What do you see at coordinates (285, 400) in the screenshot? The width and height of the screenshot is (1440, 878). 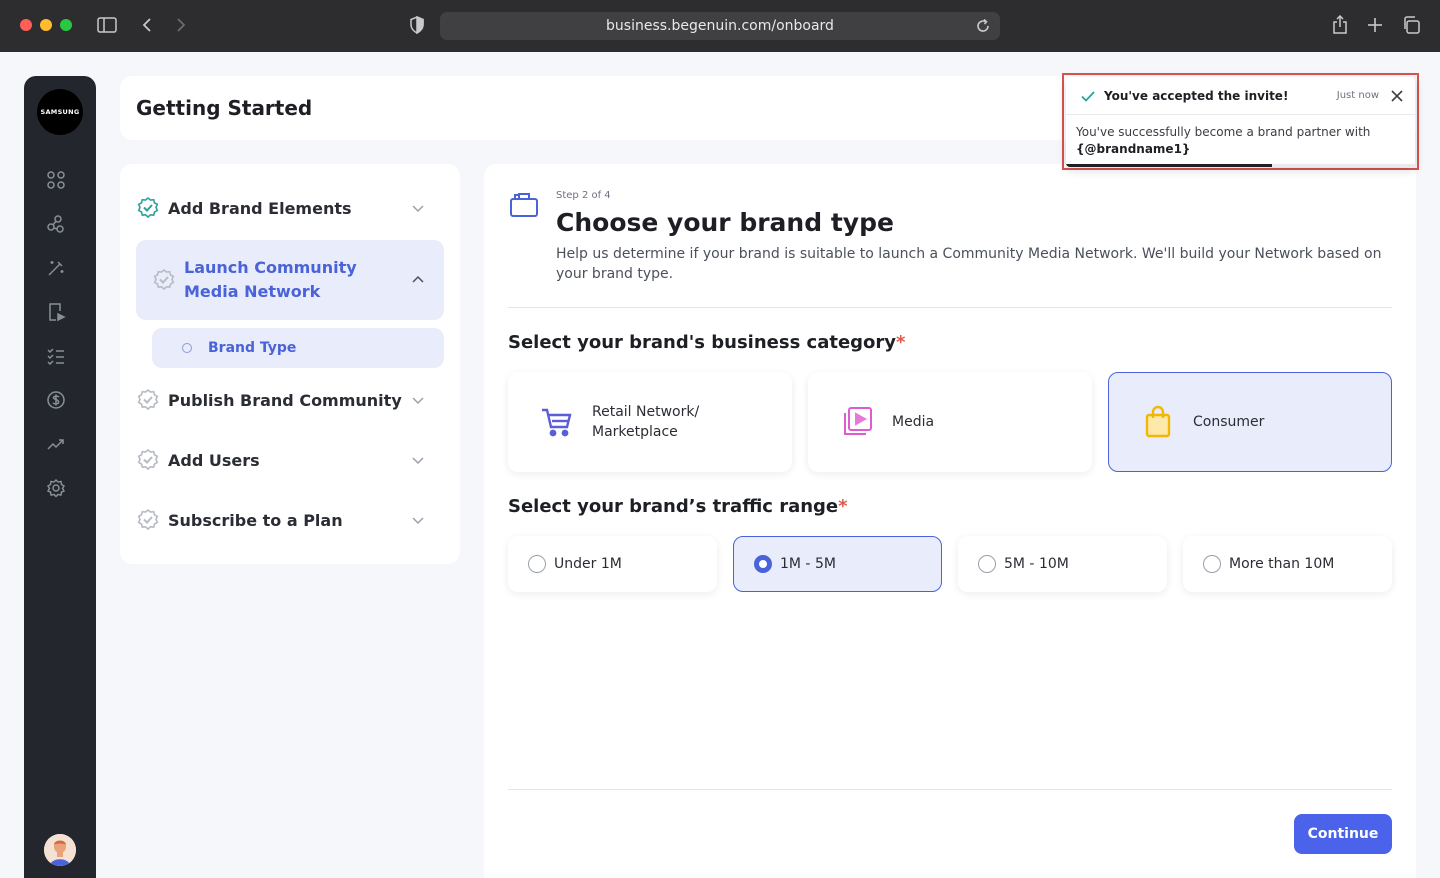 I see `step-label: Publish Brand Community` at bounding box center [285, 400].